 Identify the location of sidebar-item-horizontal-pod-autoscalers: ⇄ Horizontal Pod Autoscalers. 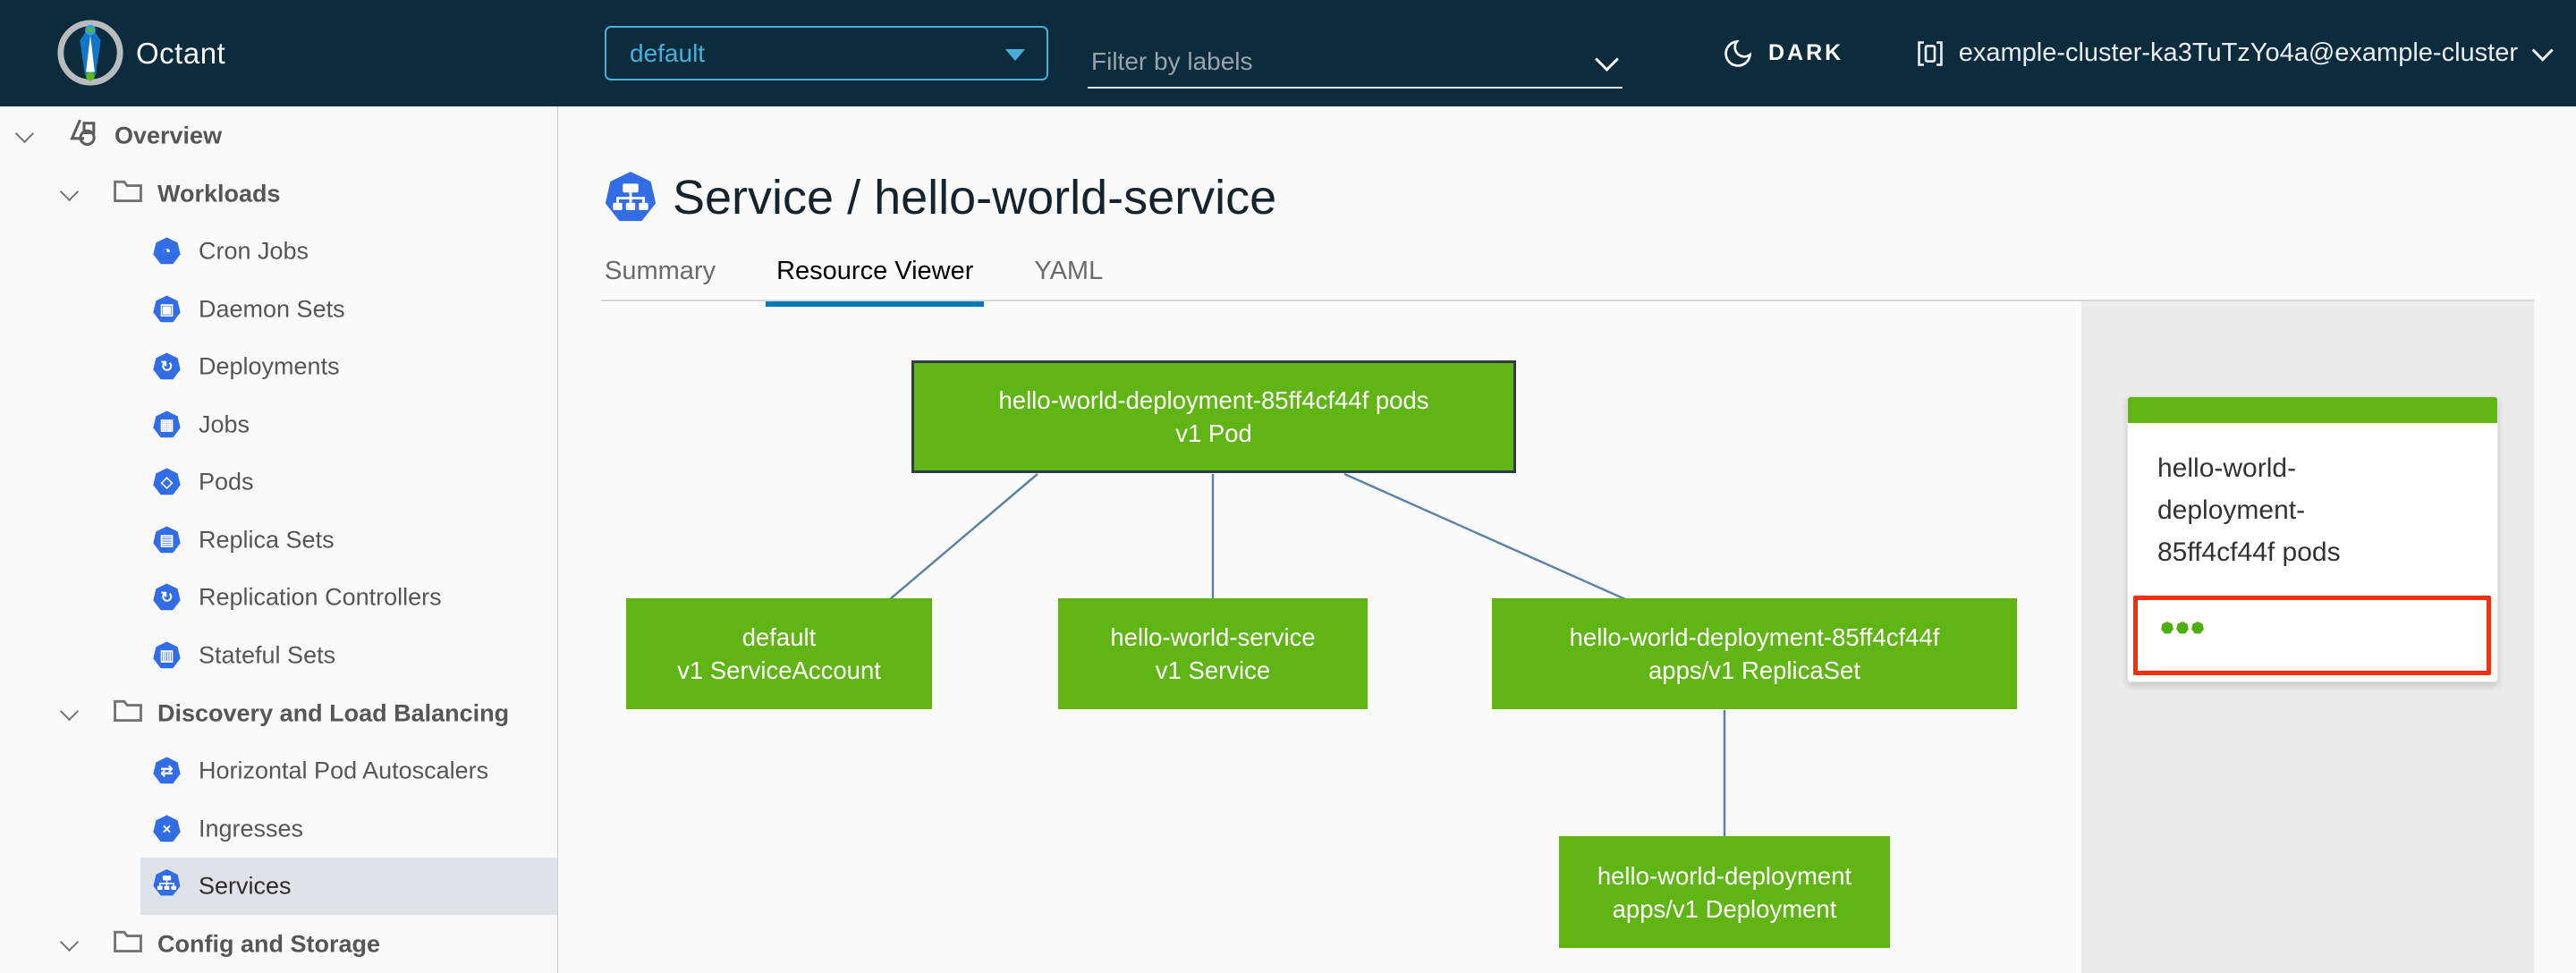
(278, 771).